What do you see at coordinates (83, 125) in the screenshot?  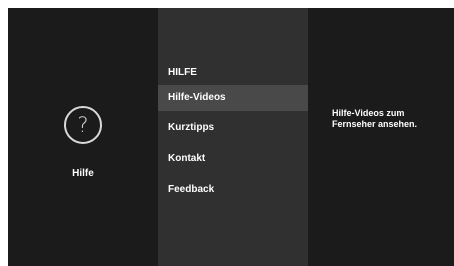 I see `question-mark-icon: ?` at bounding box center [83, 125].